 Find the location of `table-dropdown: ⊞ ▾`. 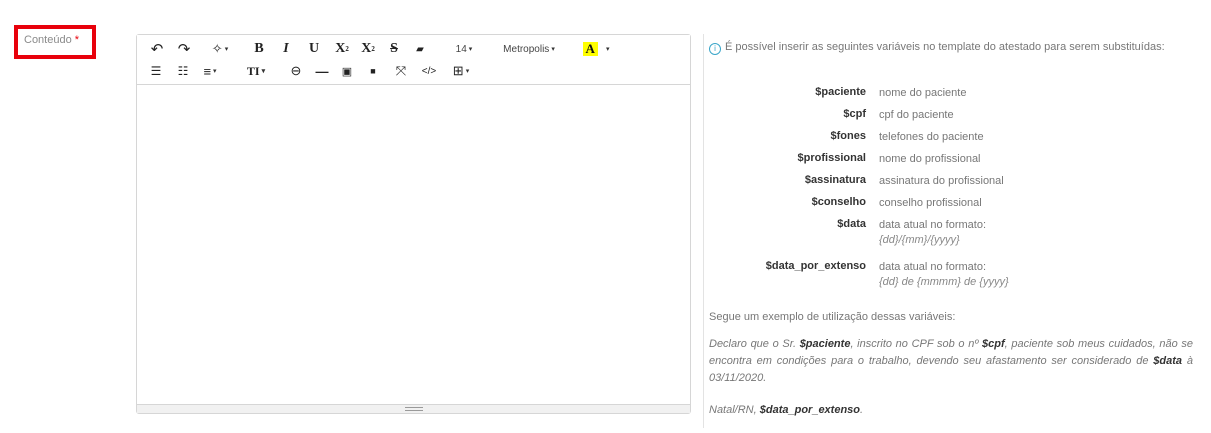

table-dropdown: ⊞ ▾ is located at coordinates (461, 71).